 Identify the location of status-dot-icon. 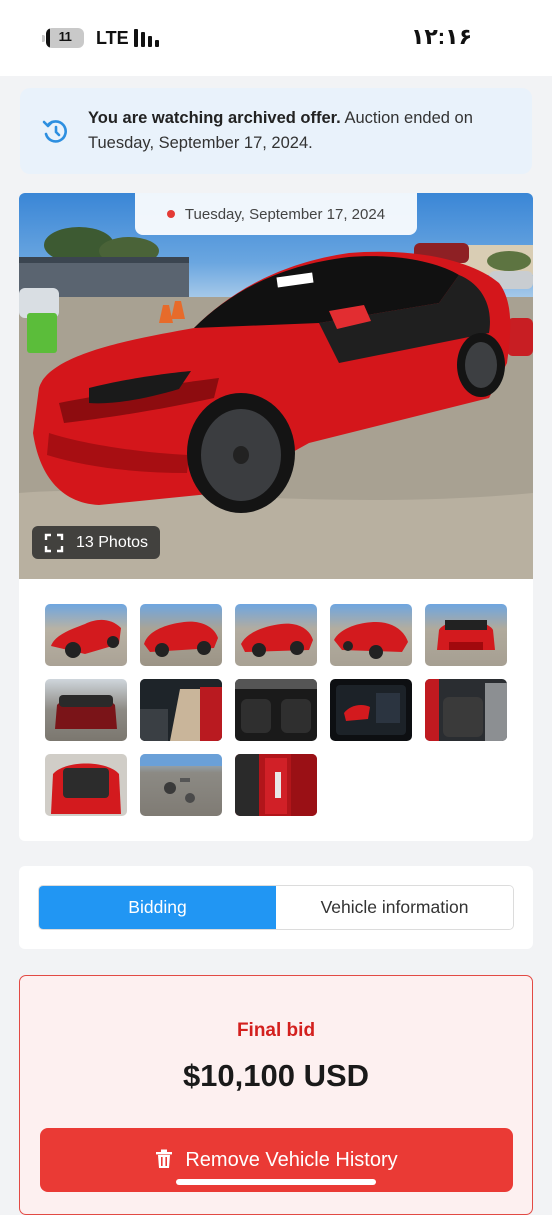
(170, 214).